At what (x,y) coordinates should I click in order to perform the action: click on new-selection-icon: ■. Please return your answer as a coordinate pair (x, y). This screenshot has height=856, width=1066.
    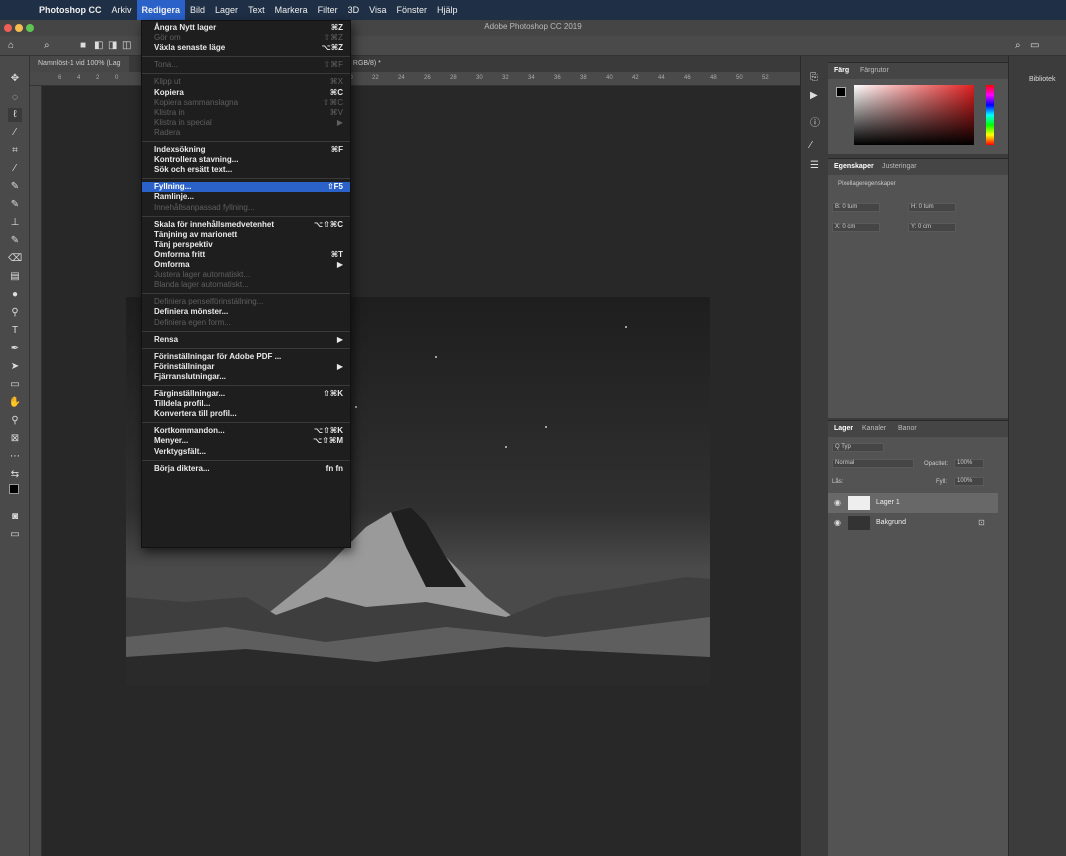
    Looking at the image, I should click on (83, 45).